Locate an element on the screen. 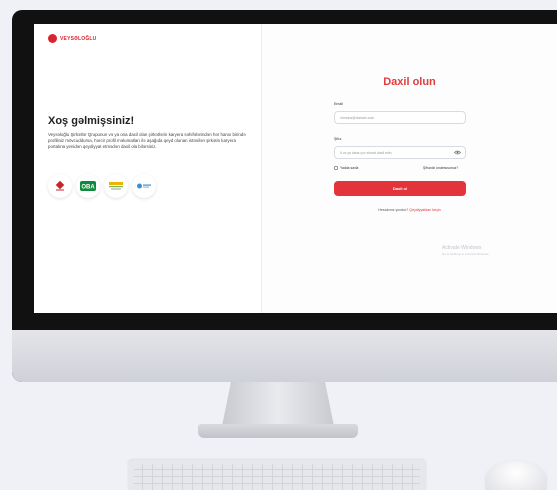  login-title: Daxil olun is located at coordinates (409, 82).